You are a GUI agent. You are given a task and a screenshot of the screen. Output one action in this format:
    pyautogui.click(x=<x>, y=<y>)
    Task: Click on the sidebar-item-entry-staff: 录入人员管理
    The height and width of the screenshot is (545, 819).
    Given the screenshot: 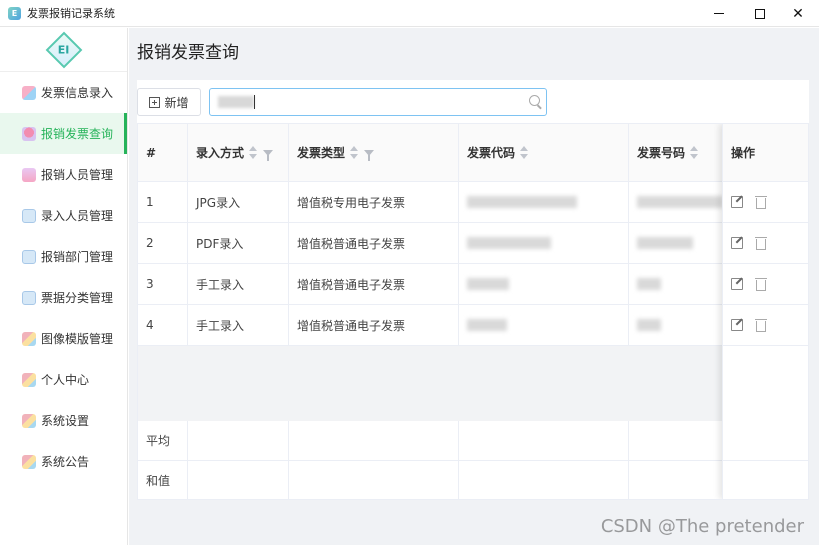 What is the action you would take?
    pyautogui.click(x=63, y=215)
    